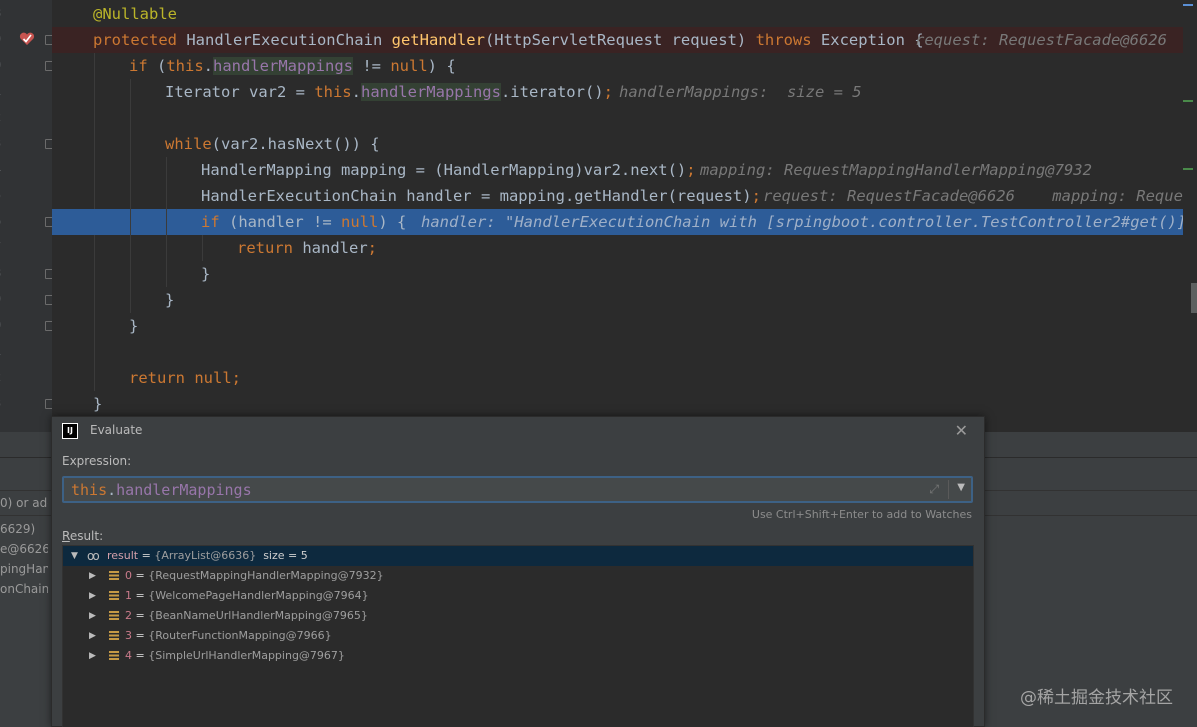 The height and width of the screenshot is (727, 1197). What do you see at coordinates (70, 431) in the screenshot?
I see `intellij-logo-icon: IJ` at bounding box center [70, 431].